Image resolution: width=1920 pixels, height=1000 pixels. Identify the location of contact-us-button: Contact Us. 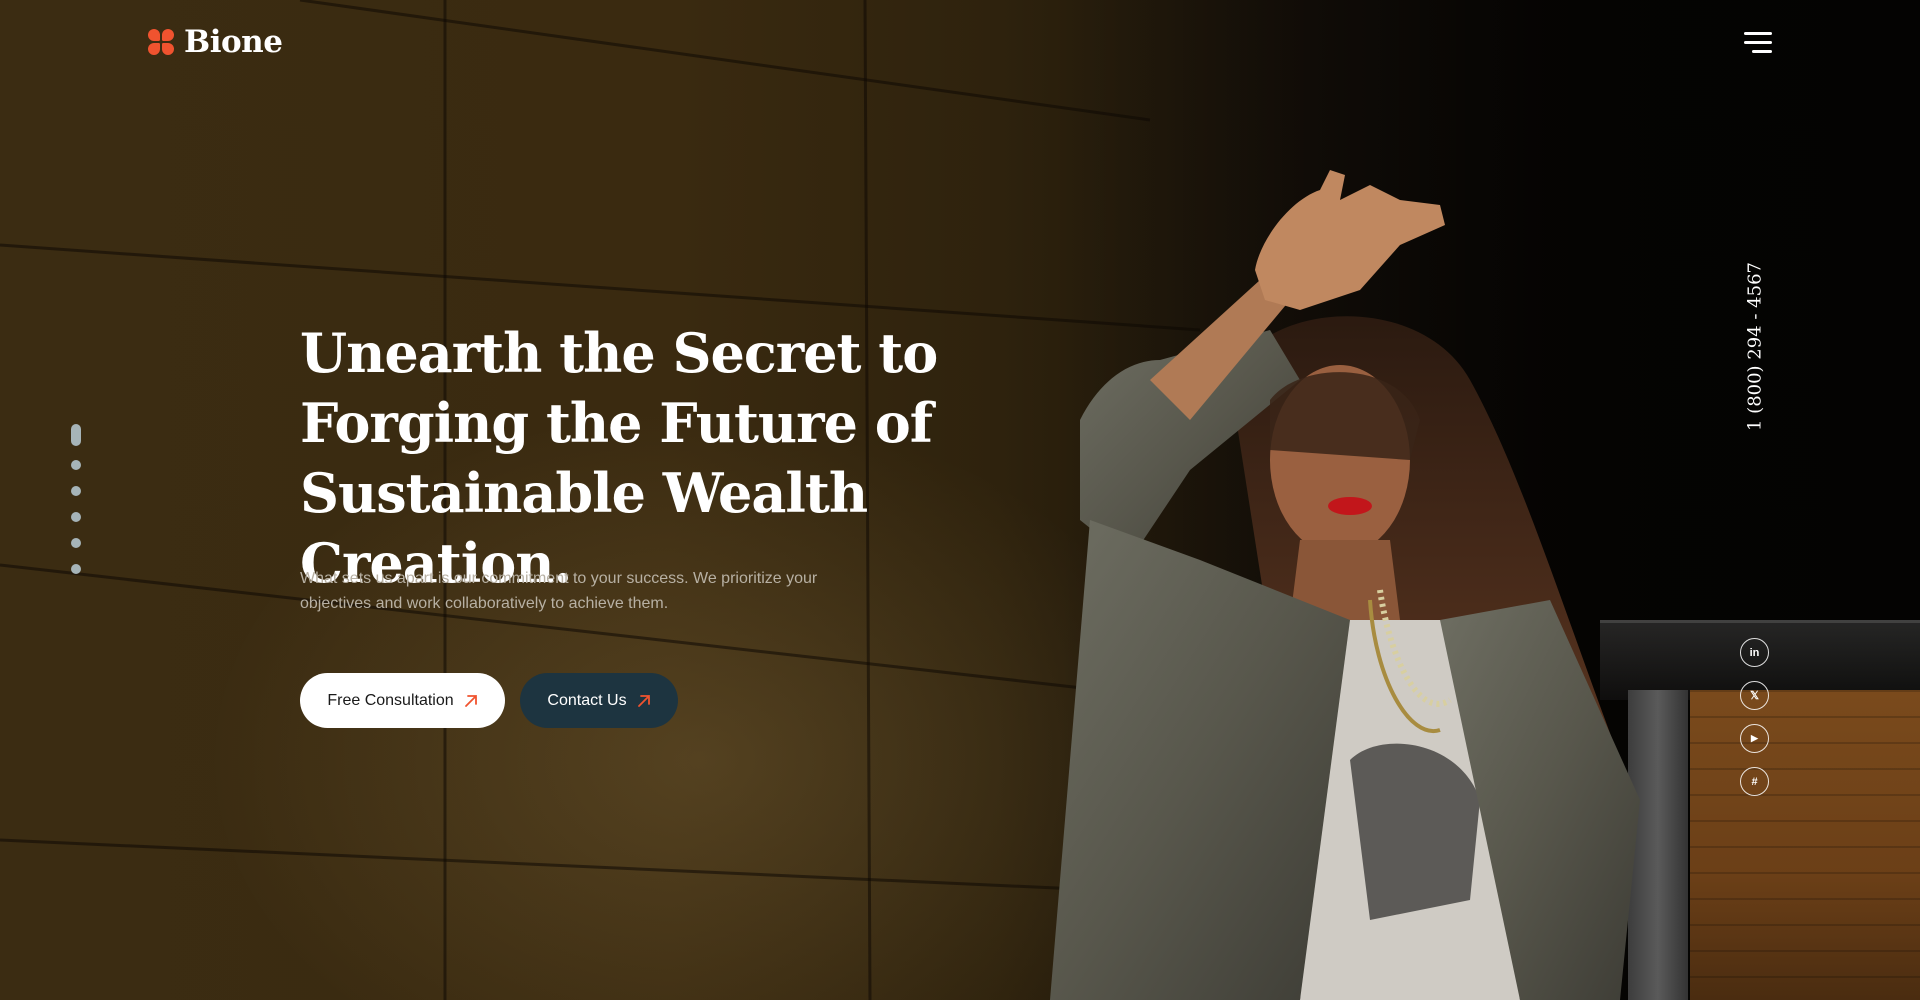
(599, 700).